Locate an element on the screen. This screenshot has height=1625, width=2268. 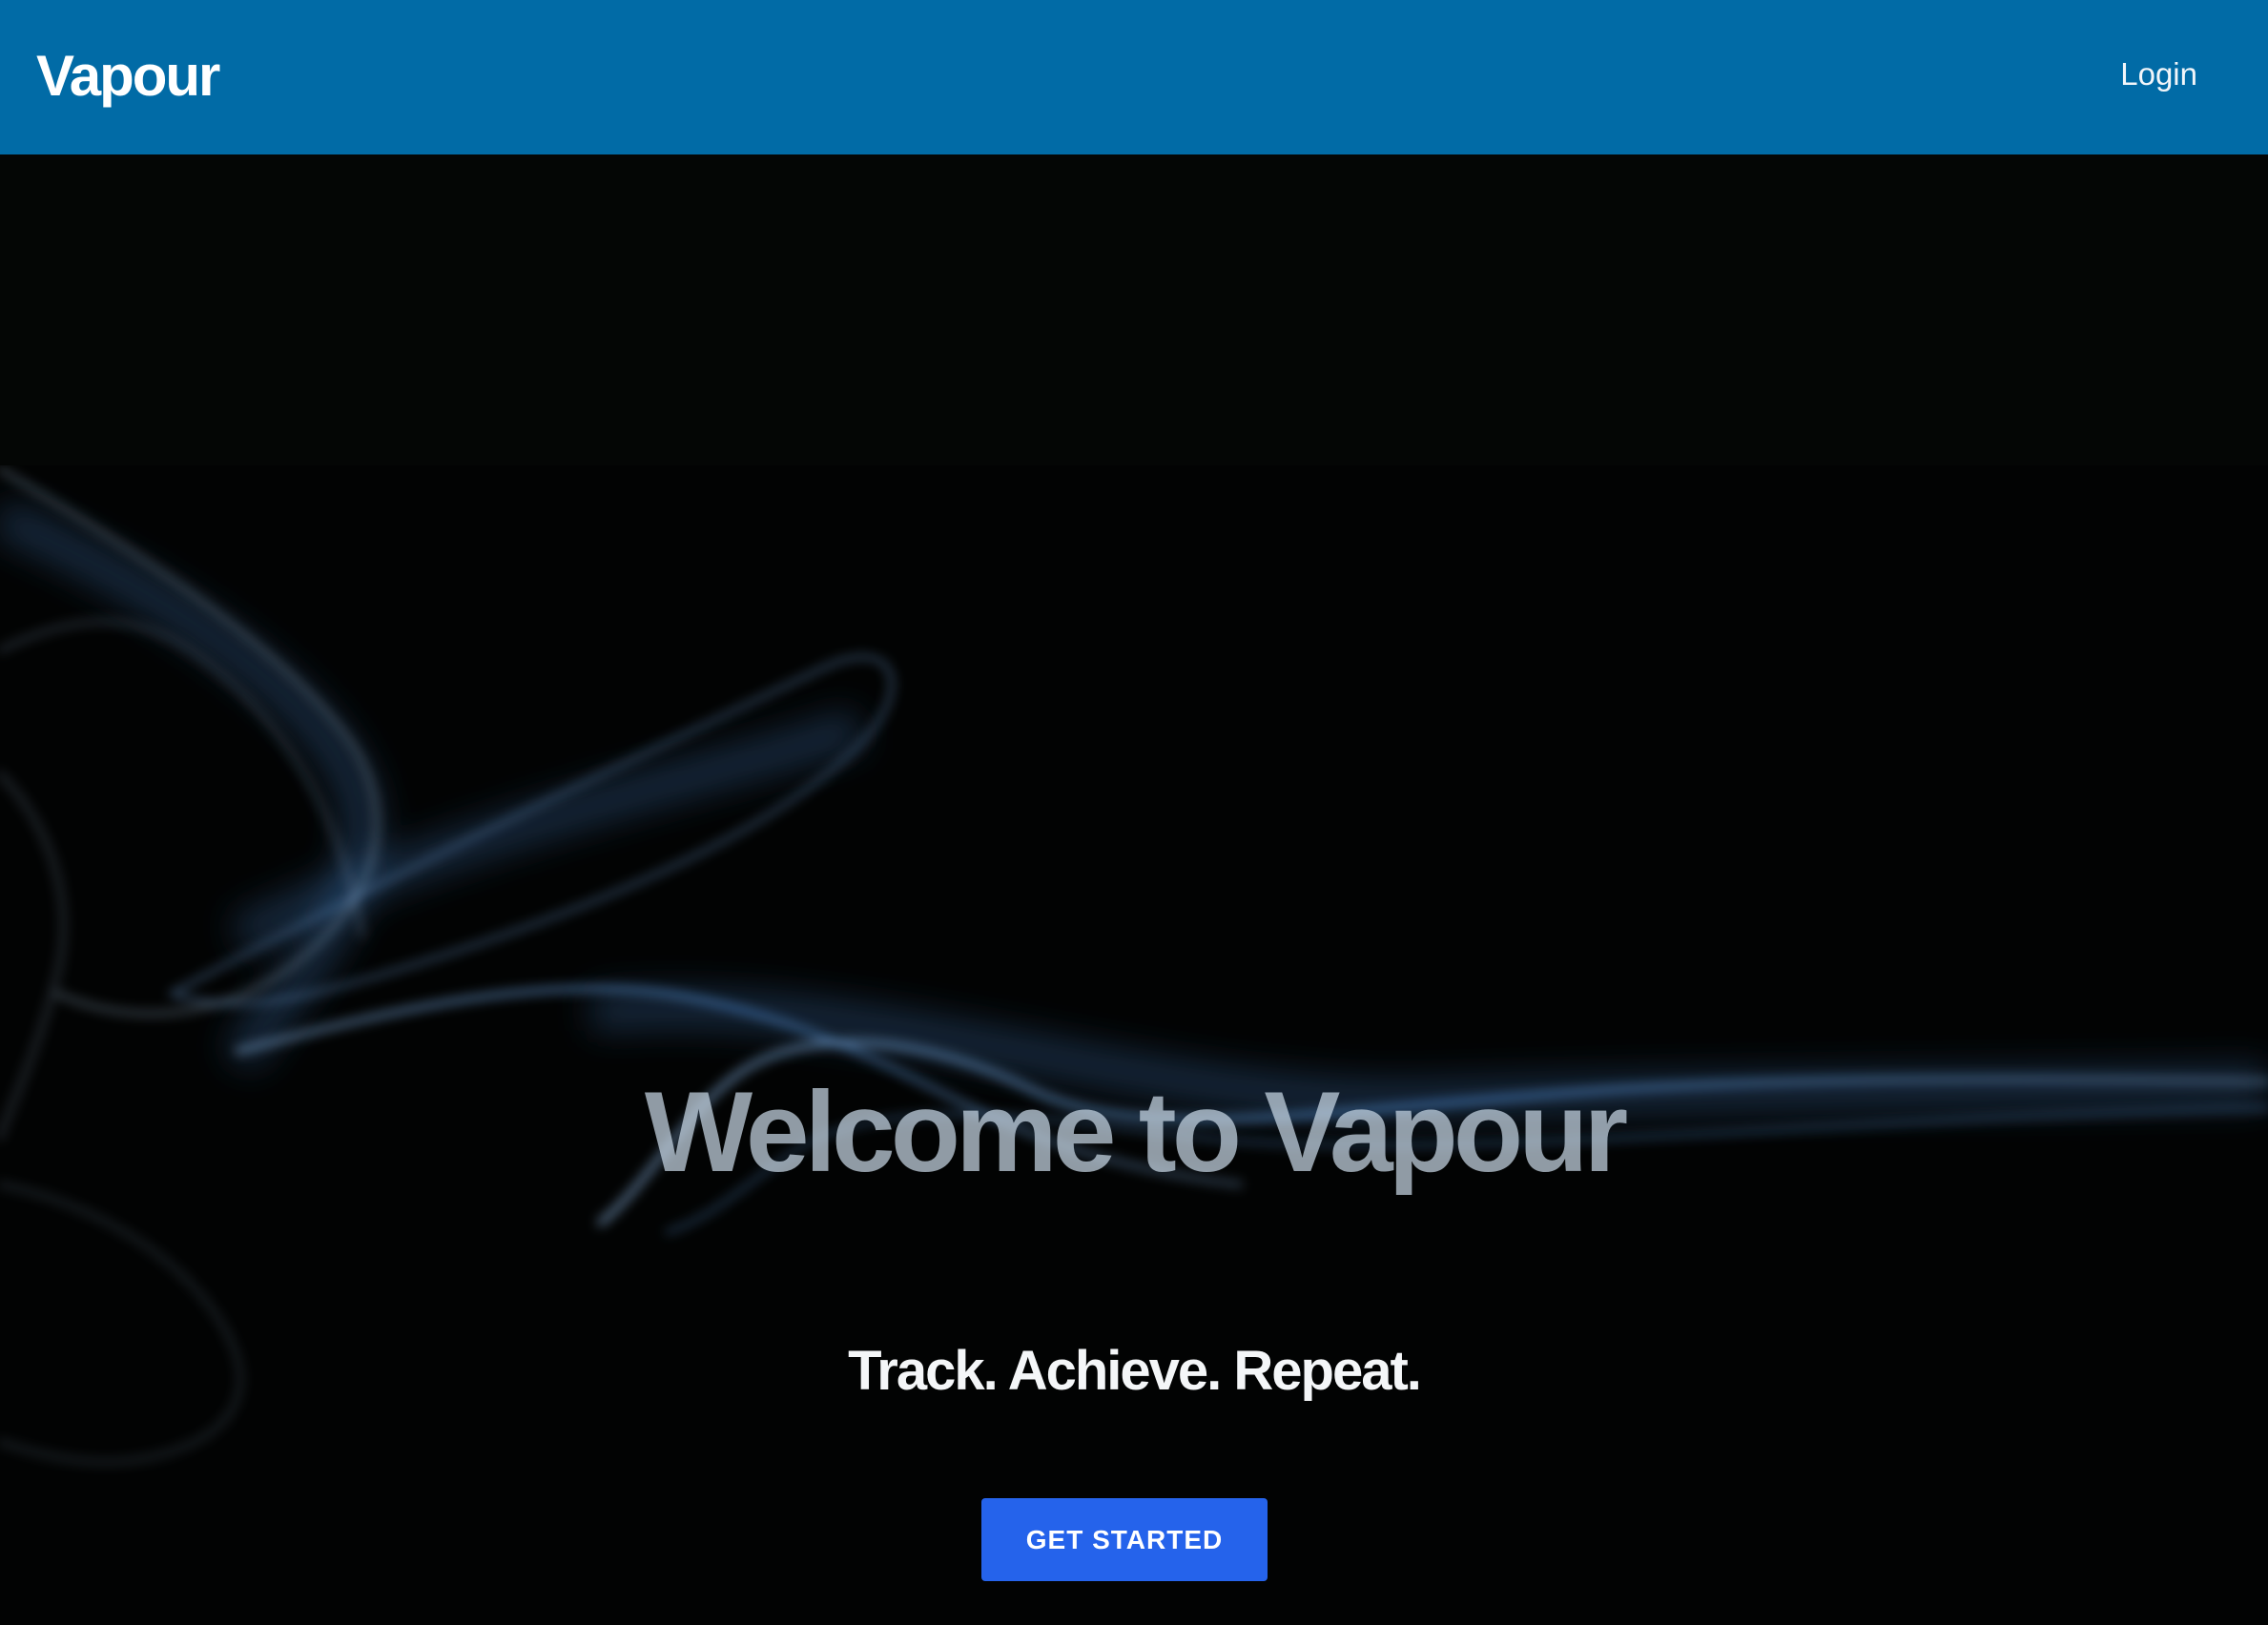
hero-headline: Welcome to Vapour is located at coordinates (1136, 1132).